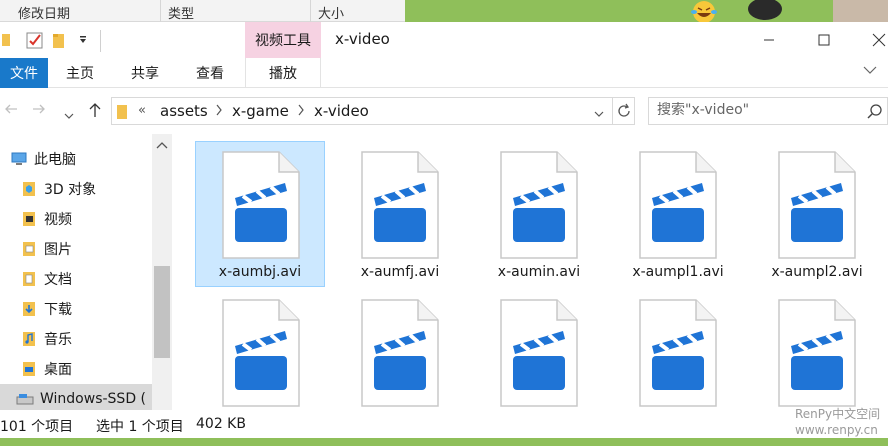  Describe the element at coordinates (93, 399) in the screenshot. I see `sidebar-item-label: Windows-SSD (` at that location.